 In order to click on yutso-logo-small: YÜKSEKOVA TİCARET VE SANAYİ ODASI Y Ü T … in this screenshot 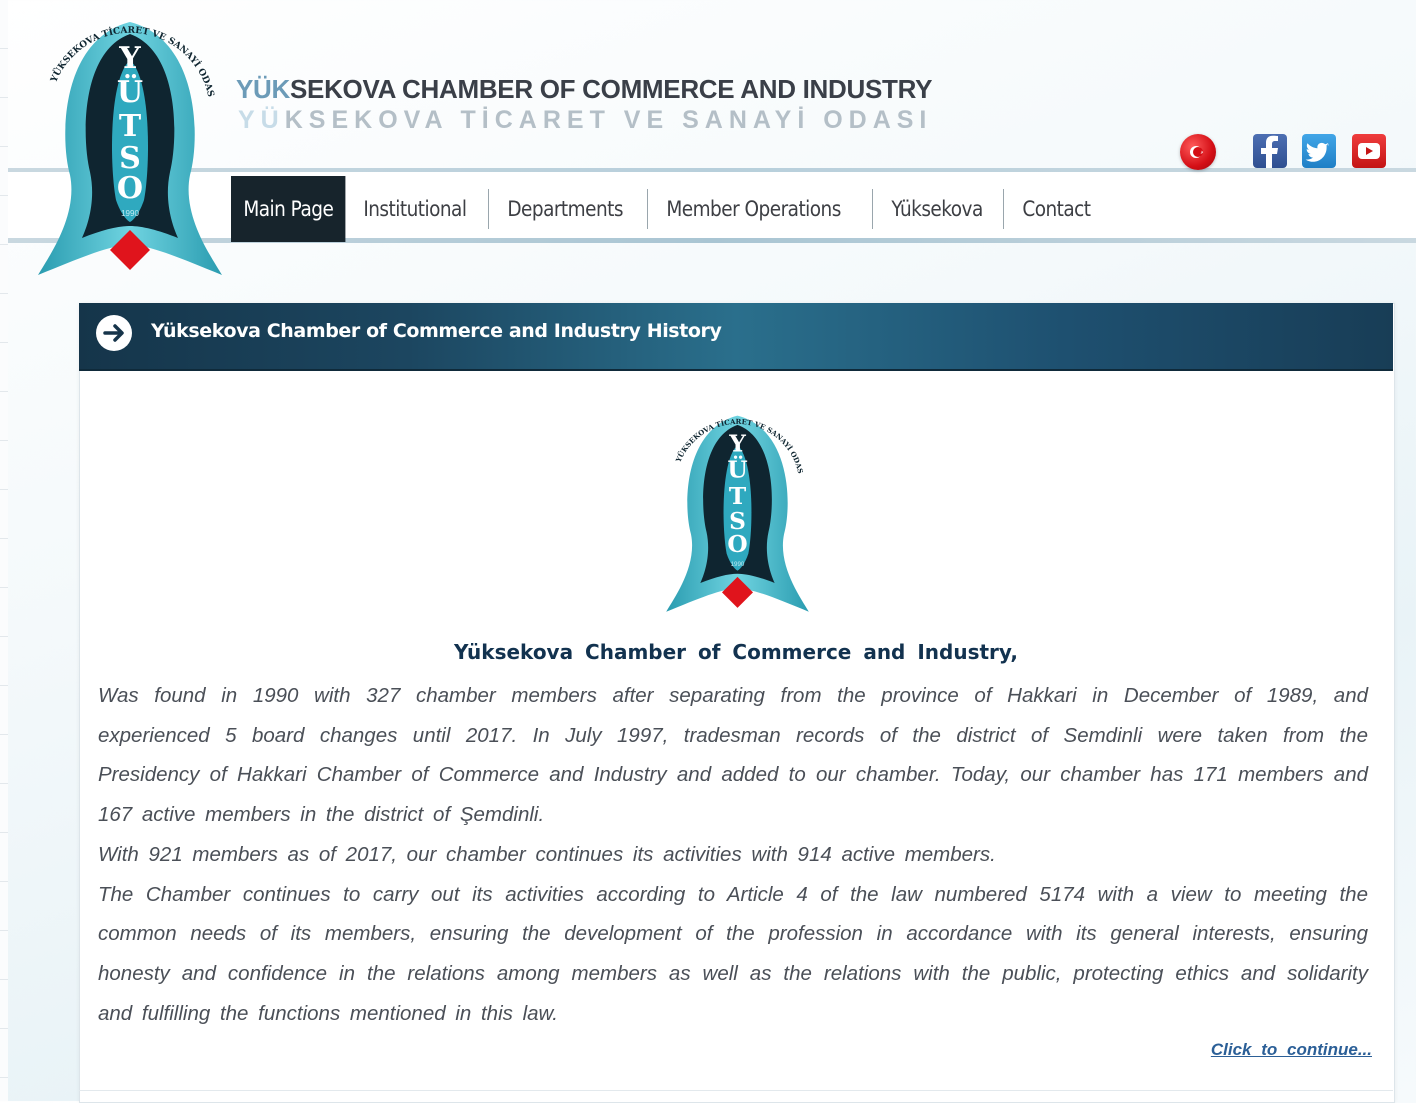, I will do `click(734, 505)`.